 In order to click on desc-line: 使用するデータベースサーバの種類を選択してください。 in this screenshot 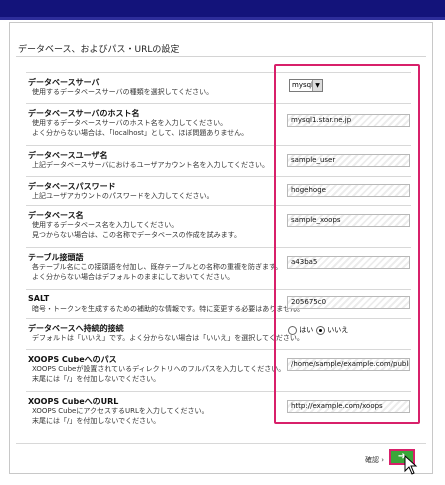, I will do `click(123, 92)`.